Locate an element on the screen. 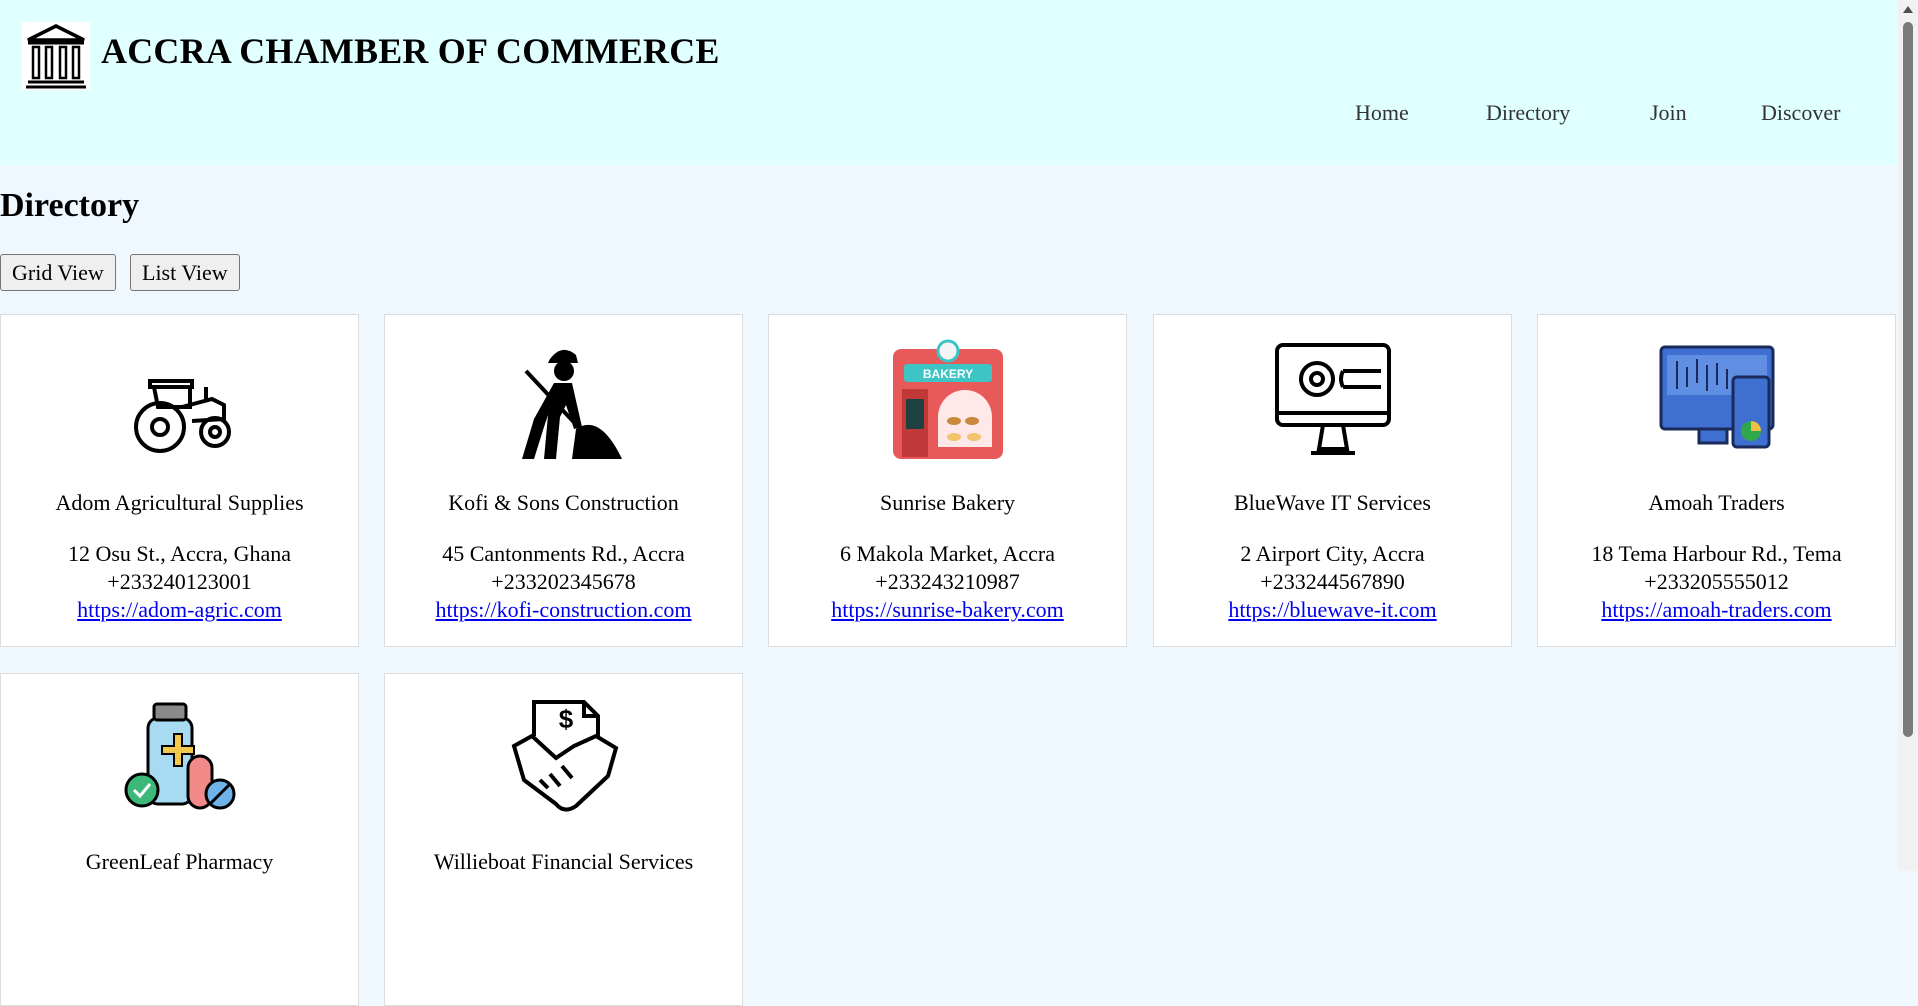 This screenshot has width=1918, height=1006. vertical-scrollbar is located at coordinates (1908, 435).